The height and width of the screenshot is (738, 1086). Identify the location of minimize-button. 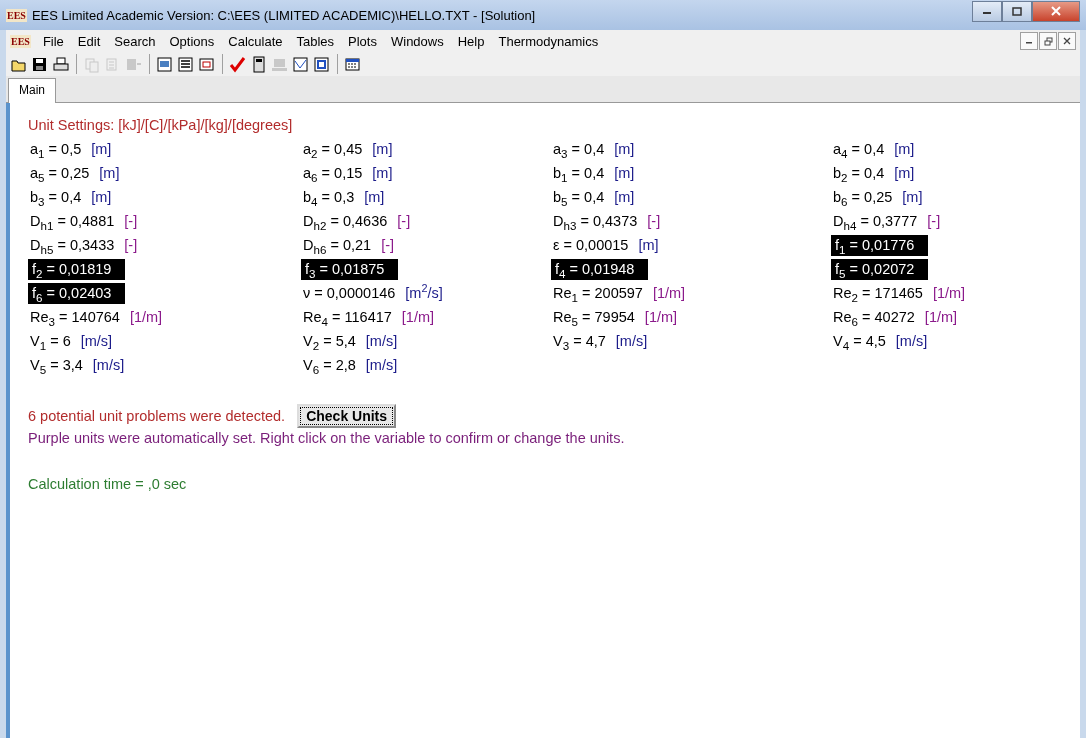
(987, 11).